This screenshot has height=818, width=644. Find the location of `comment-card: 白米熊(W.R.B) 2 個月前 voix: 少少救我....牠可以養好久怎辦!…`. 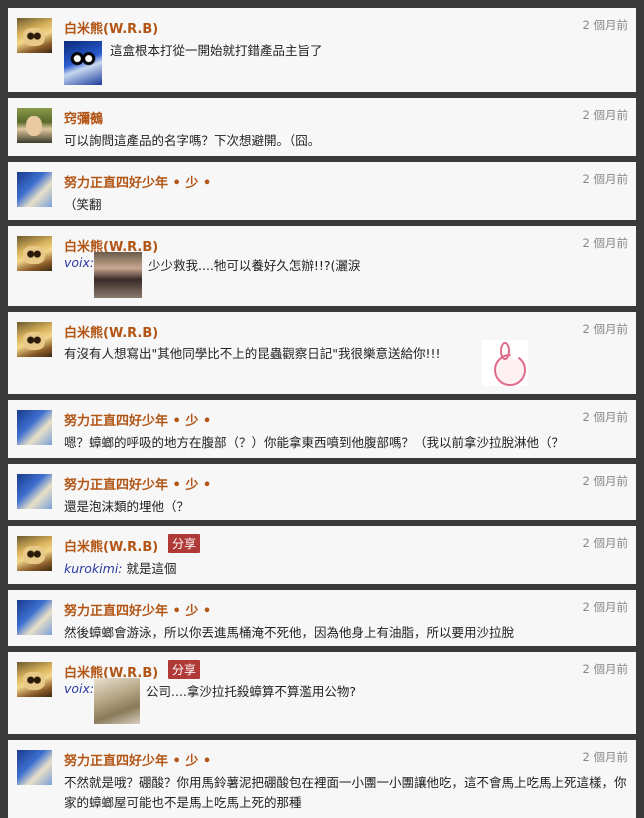

comment-card: 白米熊(W.R.B) 2 個月前 voix: 少少救我....牠可以養好久怎辦!… is located at coordinates (322, 266).